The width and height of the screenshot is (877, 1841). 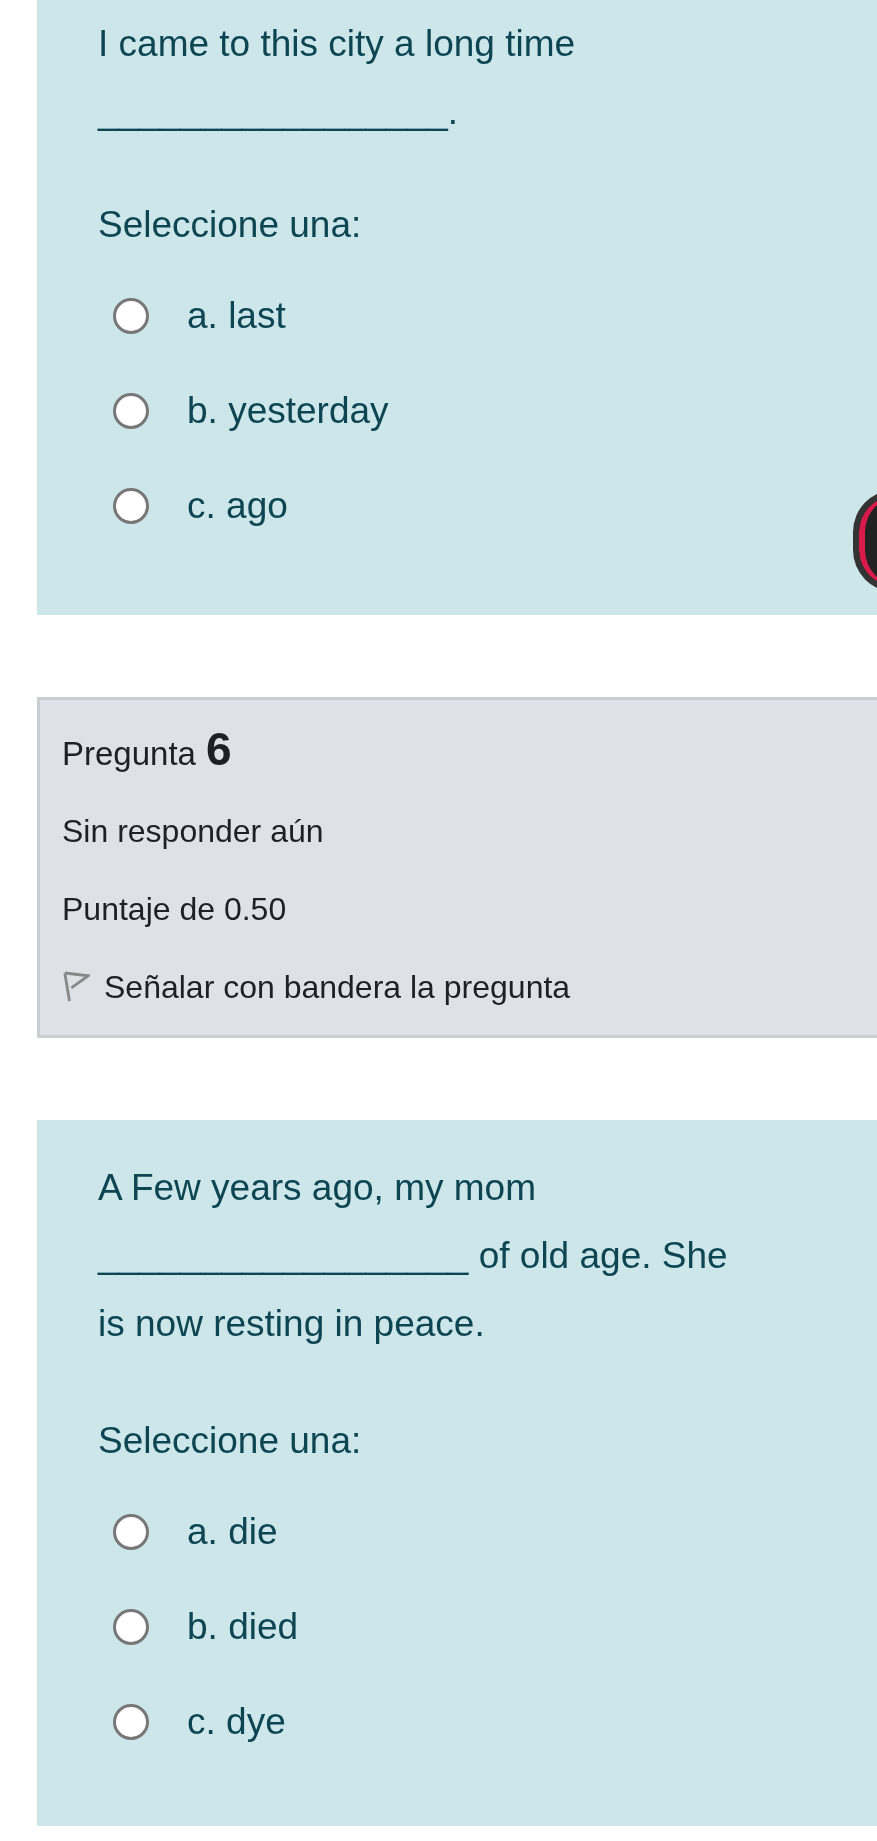 I want to click on option-label: a. last, so click(x=236, y=315).